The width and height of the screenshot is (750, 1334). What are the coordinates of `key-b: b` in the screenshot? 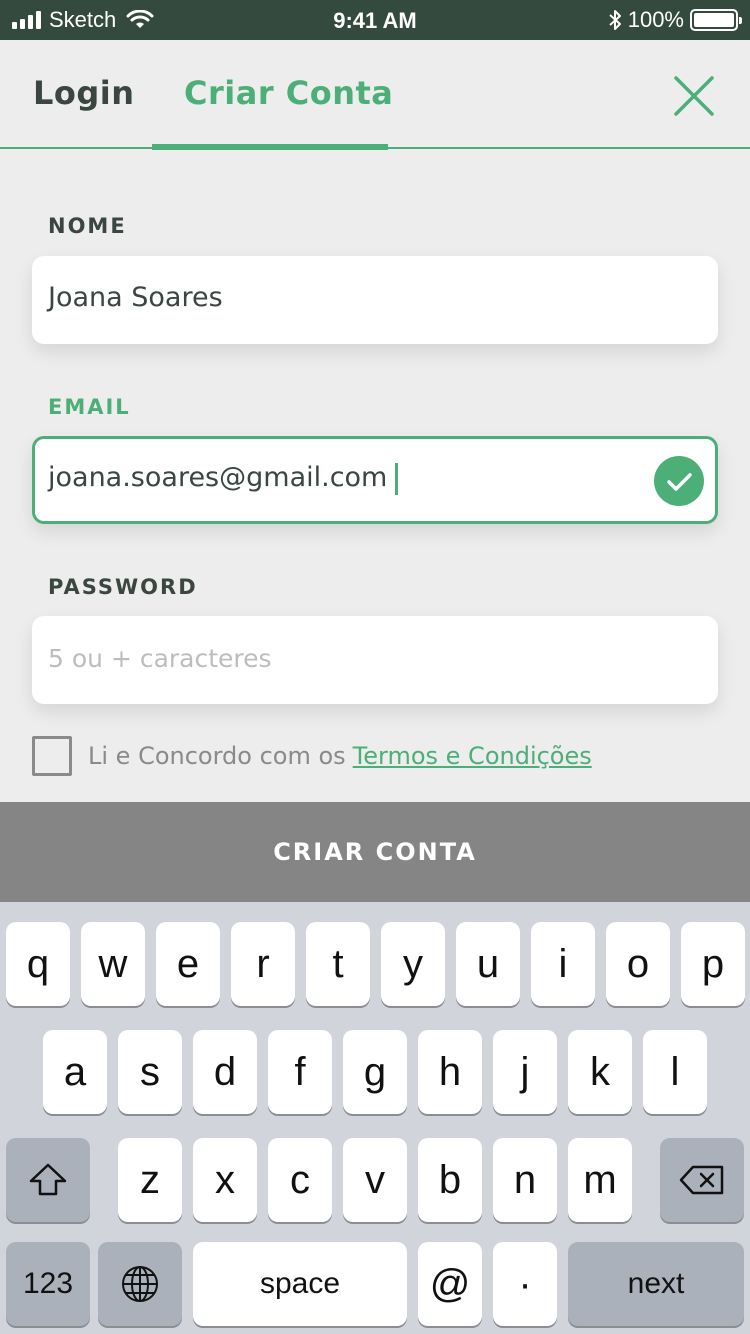 It's located at (450, 1180).